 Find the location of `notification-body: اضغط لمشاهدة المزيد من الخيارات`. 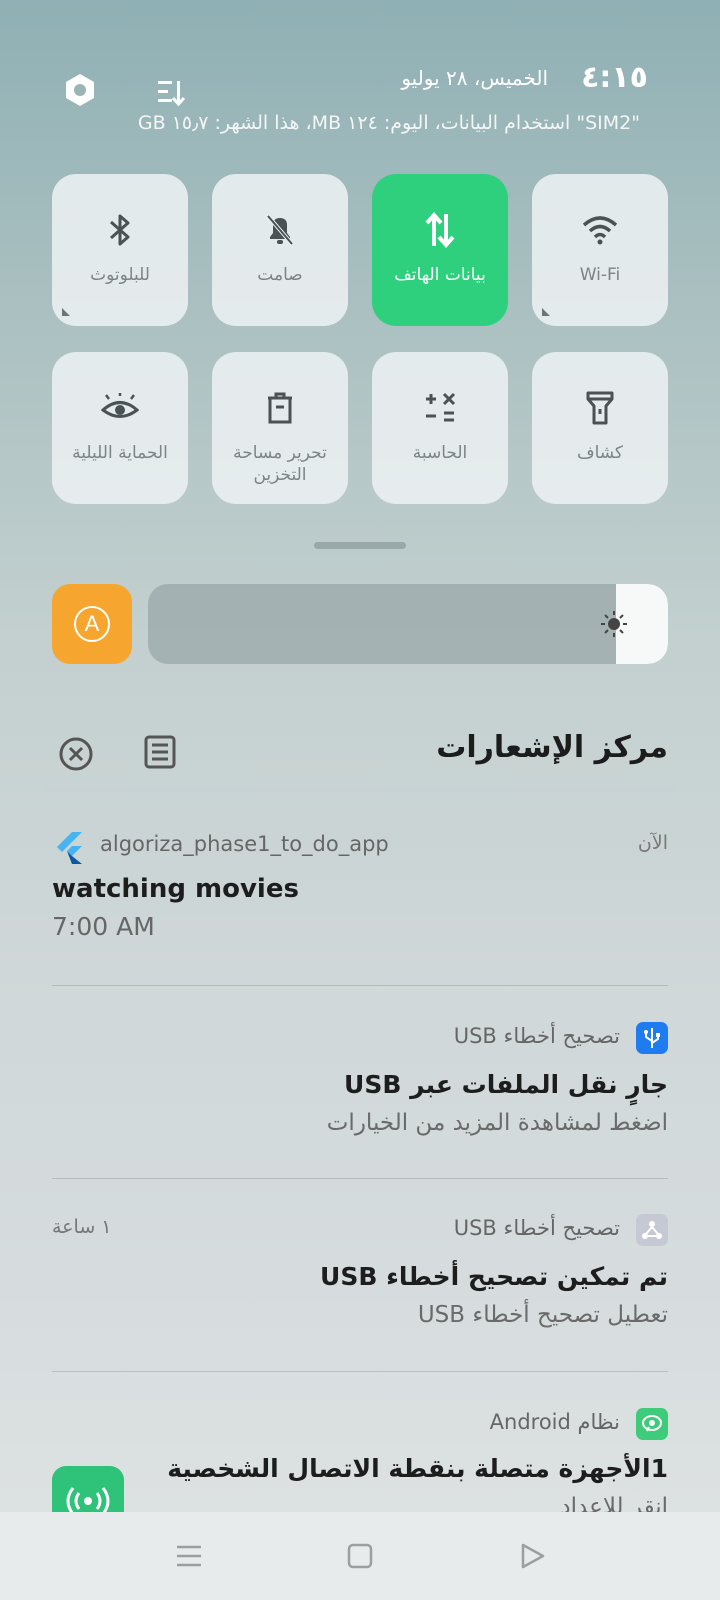

notification-body: اضغط لمشاهدة المزيد من الخيارات is located at coordinates (497, 1123).